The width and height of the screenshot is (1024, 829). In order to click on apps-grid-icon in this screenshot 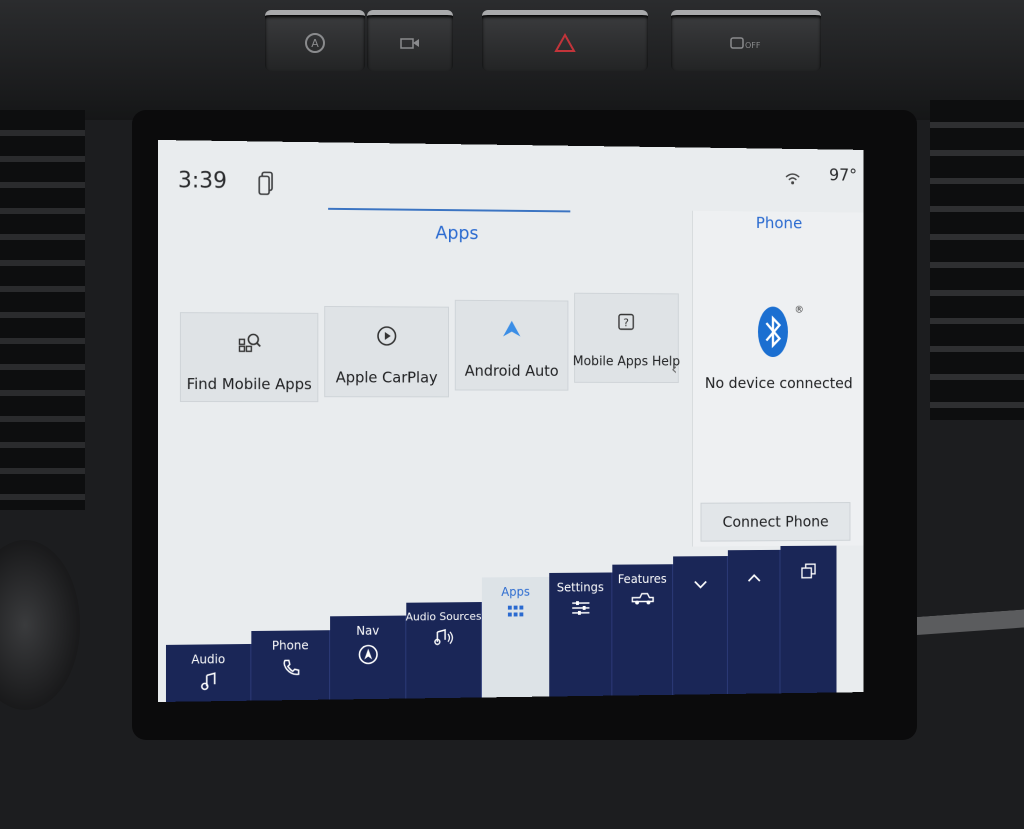, I will do `click(515, 612)`.